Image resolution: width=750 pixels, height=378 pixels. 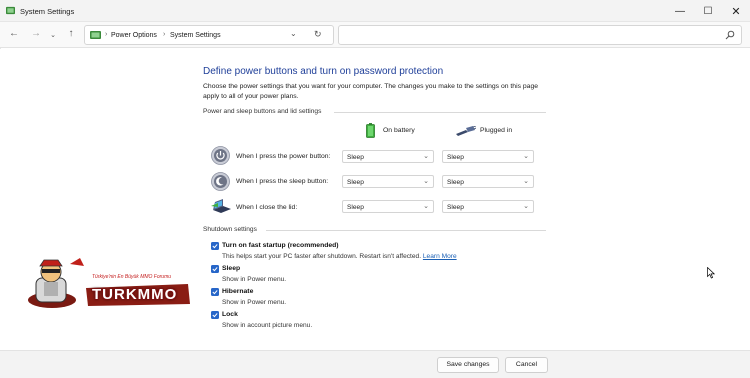 I want to click on lock-label: Lock, so click(x=230, y=314).